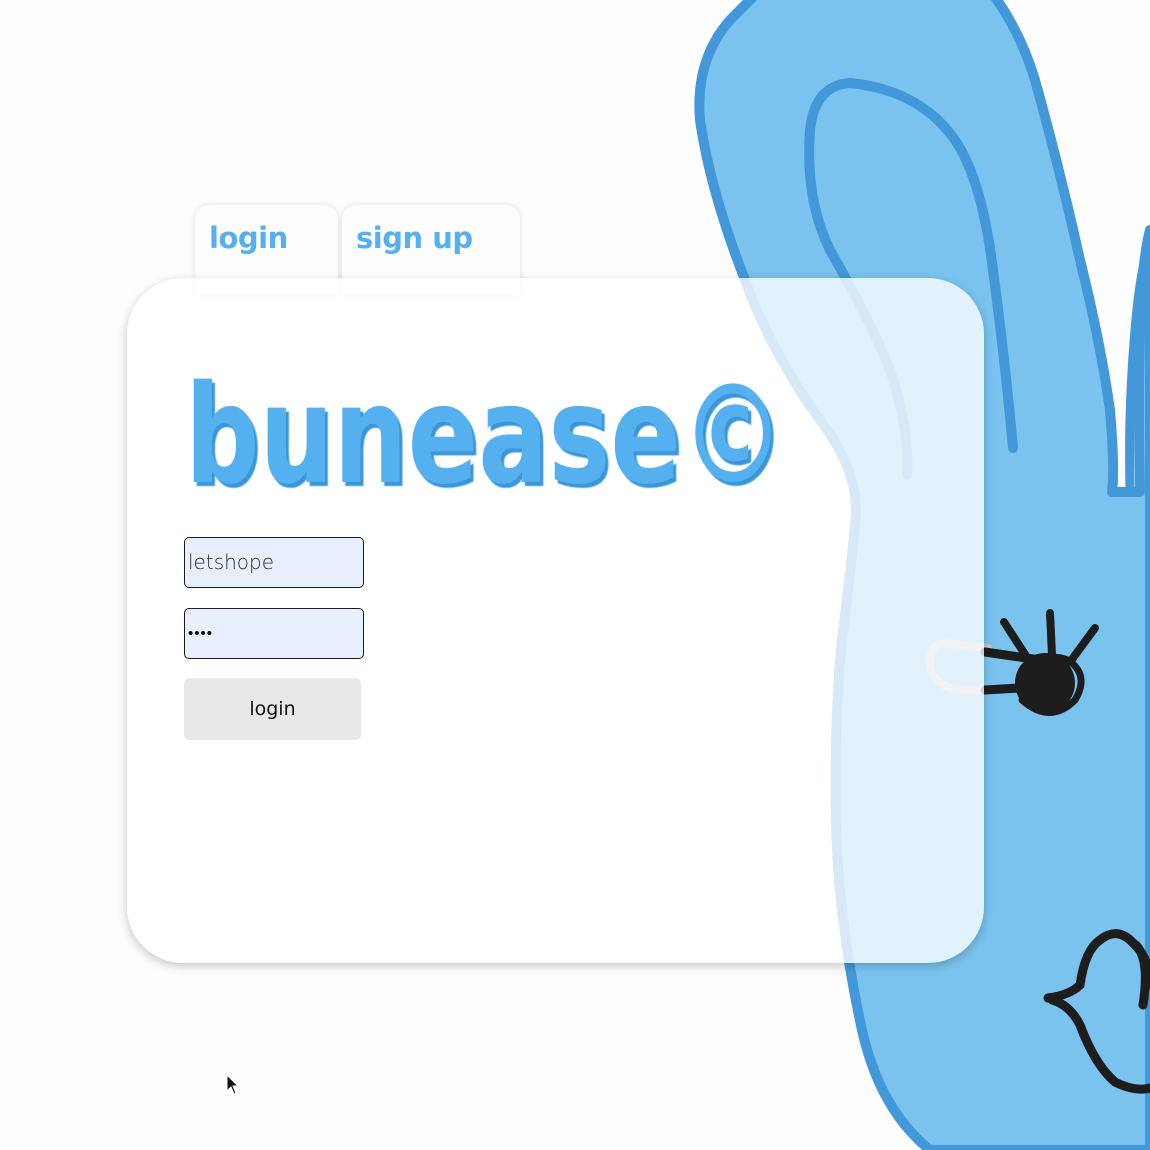 The height and width of the screenshot is (1150, 1150). Describe the element at coordinates (274, 633) in the screenshot. I see `password-field: ••••` at that location.